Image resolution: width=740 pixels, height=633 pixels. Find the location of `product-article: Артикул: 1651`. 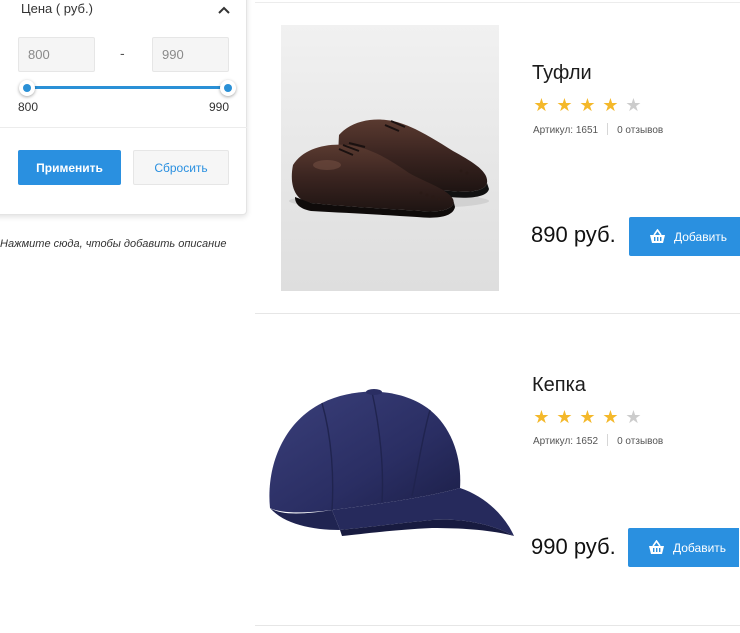

product-article: Артикул: 1651 is located at coordinates (566, 130).